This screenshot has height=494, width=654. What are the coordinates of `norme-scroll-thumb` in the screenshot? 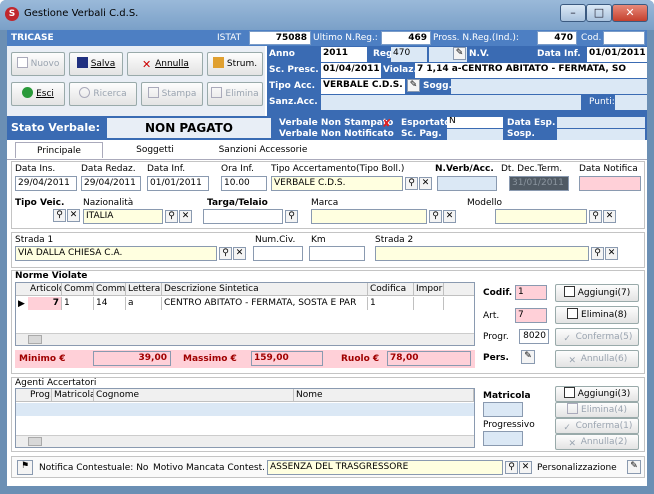 It's located at (35, 339).